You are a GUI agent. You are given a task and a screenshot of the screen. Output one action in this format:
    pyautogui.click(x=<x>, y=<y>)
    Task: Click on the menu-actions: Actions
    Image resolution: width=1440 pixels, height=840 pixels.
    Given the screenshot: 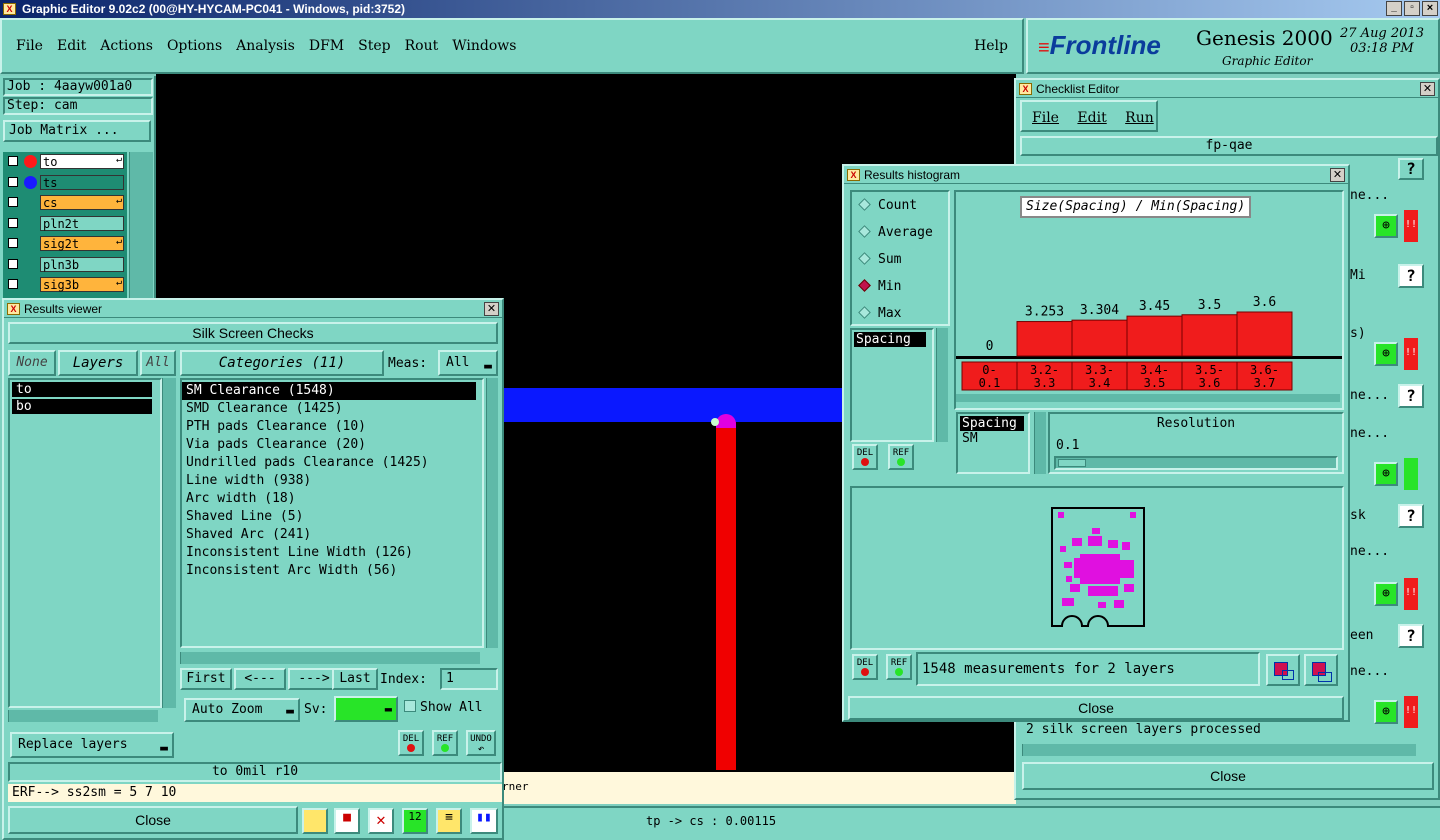 What is the action you would take?
    pyautogui.click(x=126, y=46)
    